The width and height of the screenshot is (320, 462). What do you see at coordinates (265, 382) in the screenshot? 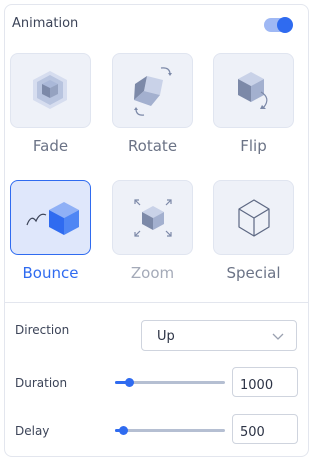
I see `duration-input` at bounding box center [265, 382].